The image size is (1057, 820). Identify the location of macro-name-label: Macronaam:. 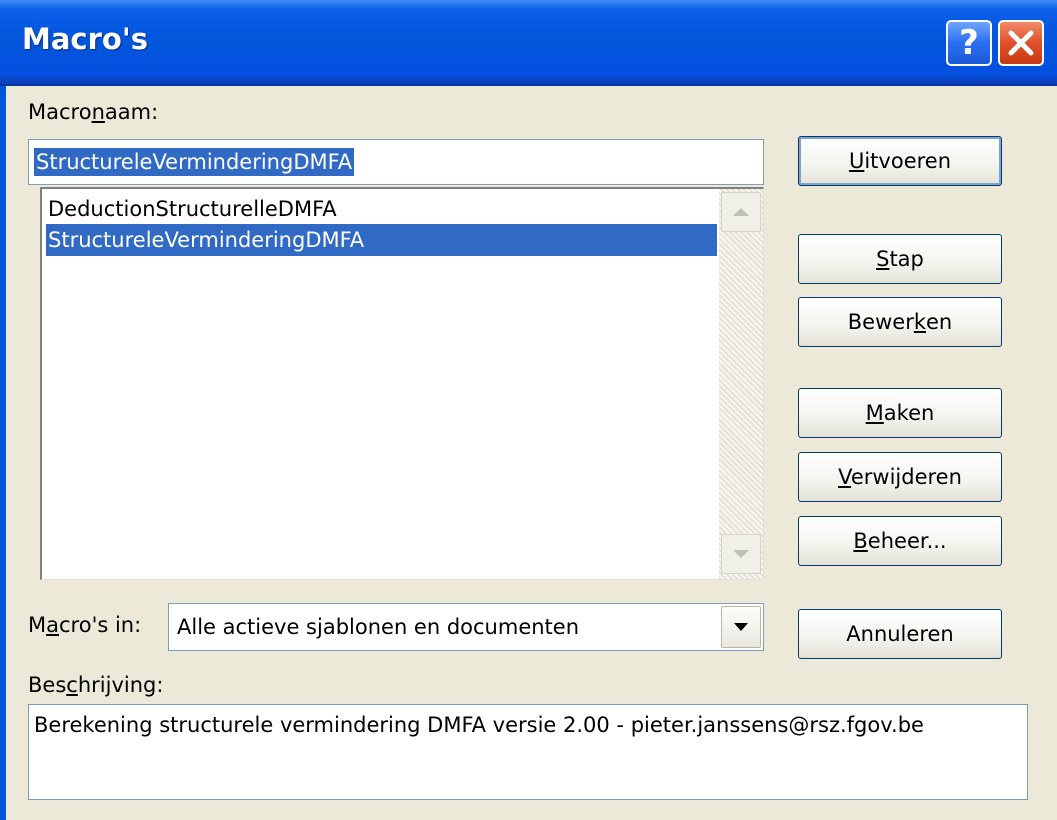
(93, 112).